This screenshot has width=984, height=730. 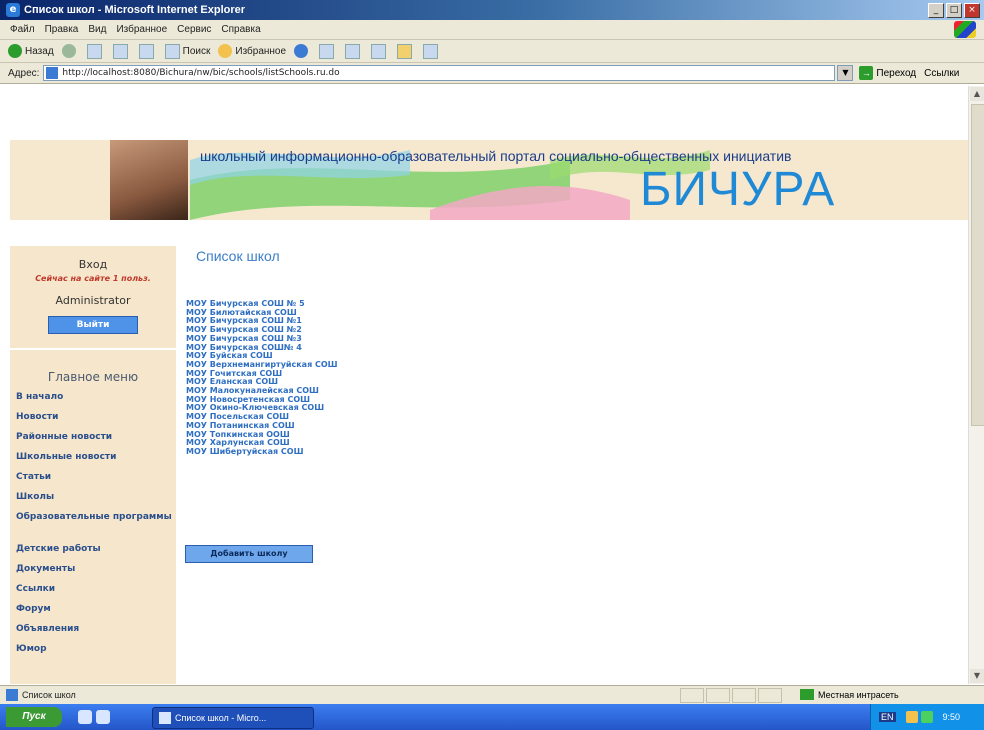 What do you see at coordinates (249, 554) in the screenshot?
I see `add-school-button: Добавить школу` at bounding box center [249, 554].